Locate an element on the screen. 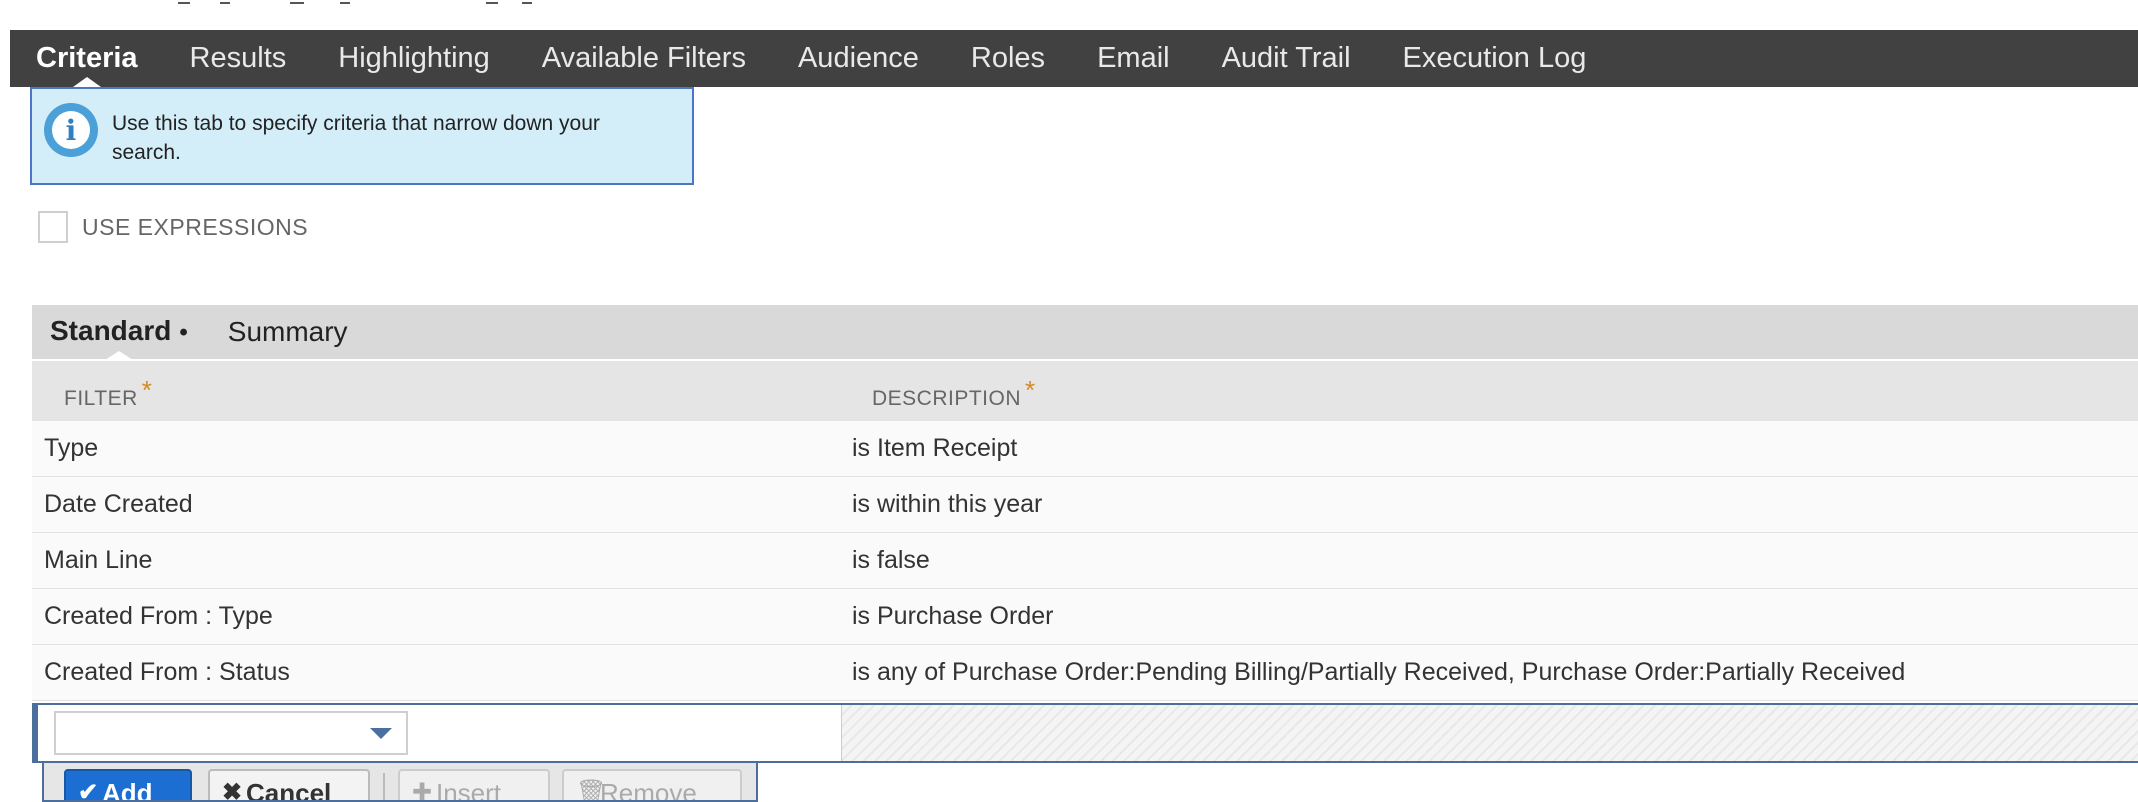 This screenshot has height=802, width=2138. filter-cell: Type is located at coordinates (71, 448).